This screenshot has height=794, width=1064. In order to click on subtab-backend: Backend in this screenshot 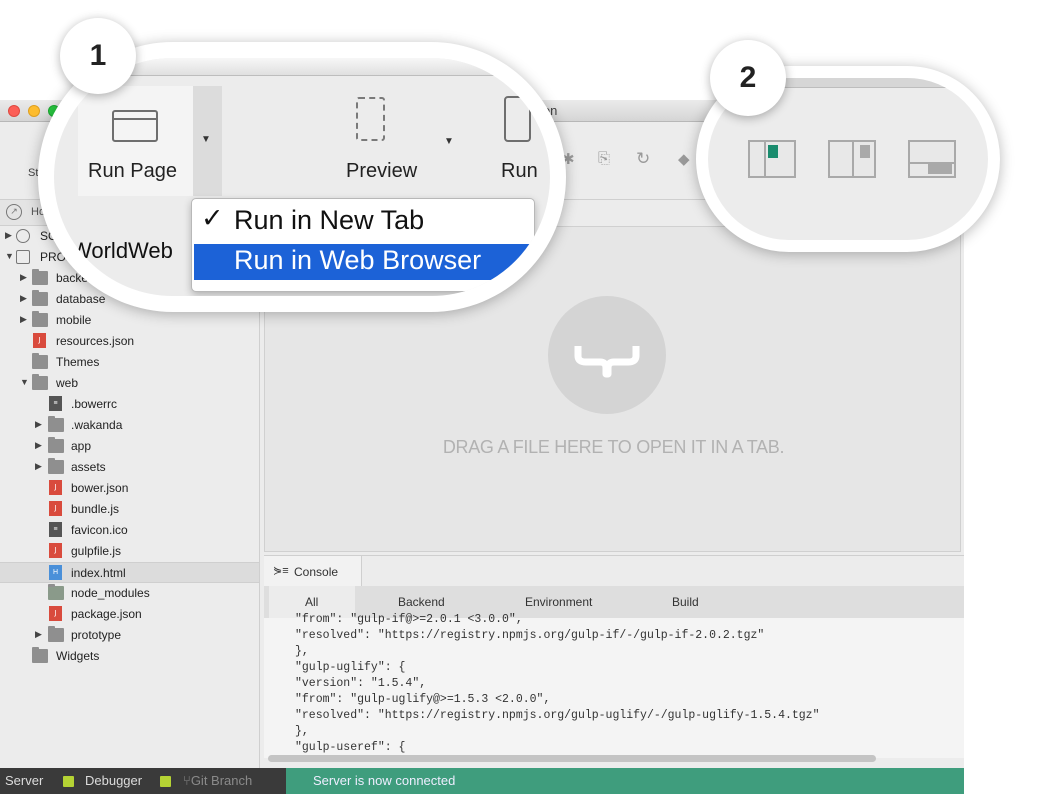, I will do `click(421, 602)`.